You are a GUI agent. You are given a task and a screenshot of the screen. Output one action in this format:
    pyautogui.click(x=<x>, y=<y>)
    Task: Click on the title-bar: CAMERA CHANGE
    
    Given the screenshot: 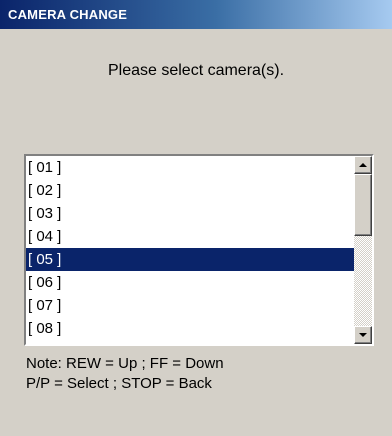 What is the action you would take?
    pyautogui.click(x=196, y=14)
    